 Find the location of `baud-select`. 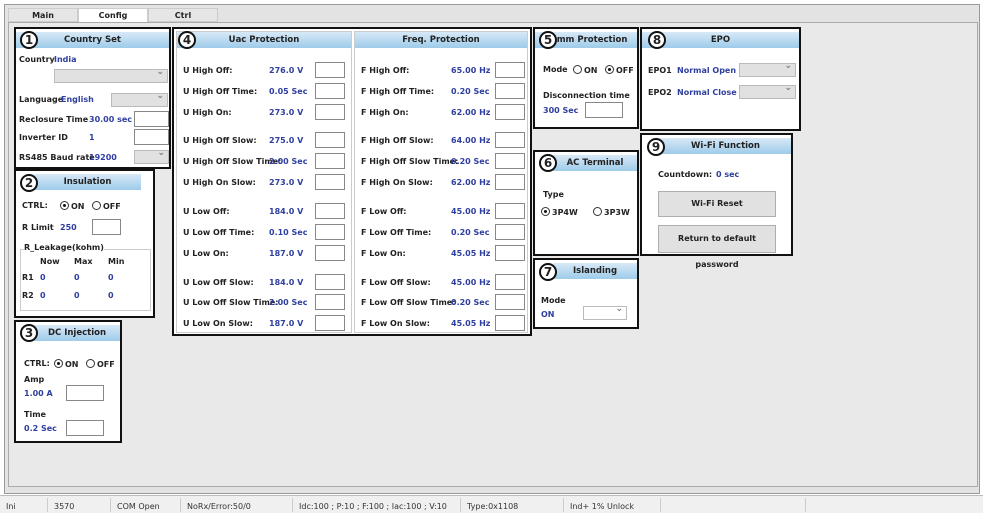

baud-select is located at coordinates (151, 156).